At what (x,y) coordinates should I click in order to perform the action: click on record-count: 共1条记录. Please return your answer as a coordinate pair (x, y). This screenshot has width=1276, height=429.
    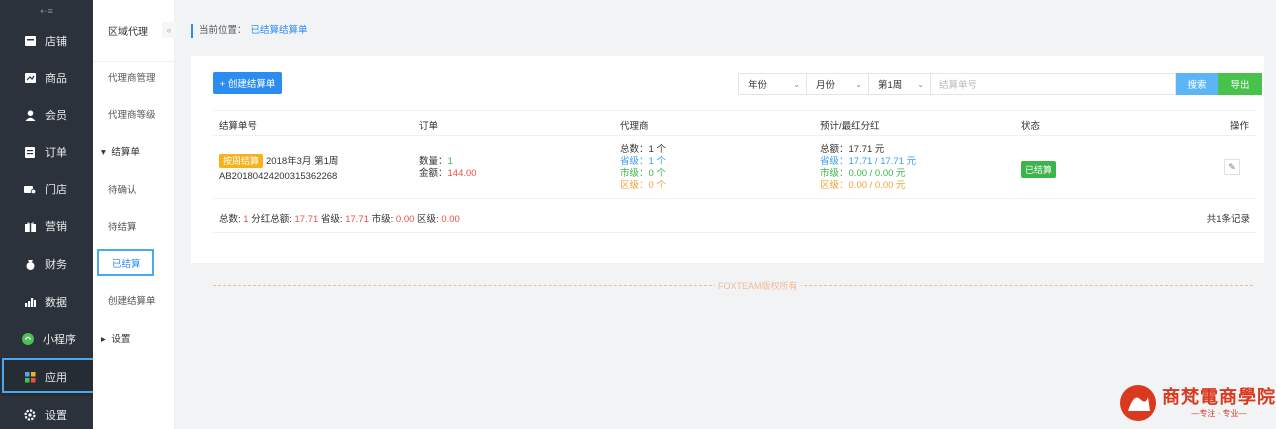
    Looking at the image, I should click on (1228, 219).